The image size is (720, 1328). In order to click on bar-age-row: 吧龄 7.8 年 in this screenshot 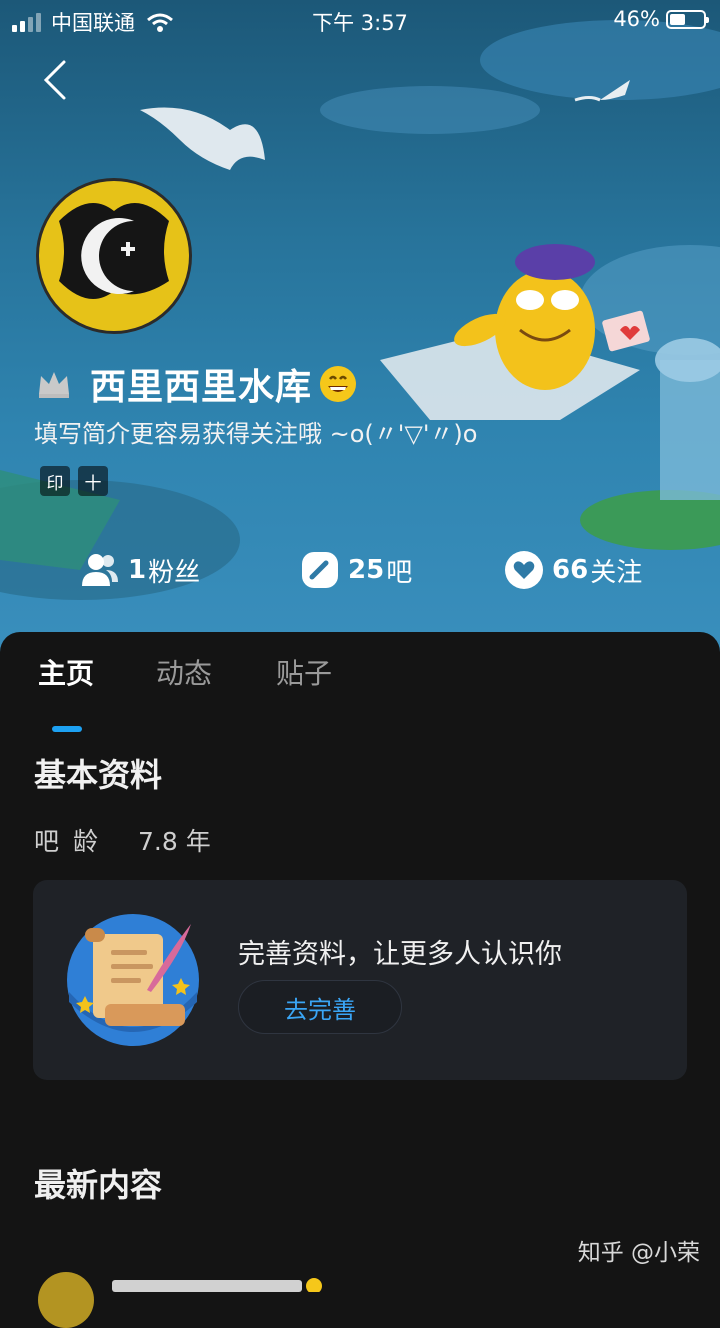, I will do `click(122, 840)`.